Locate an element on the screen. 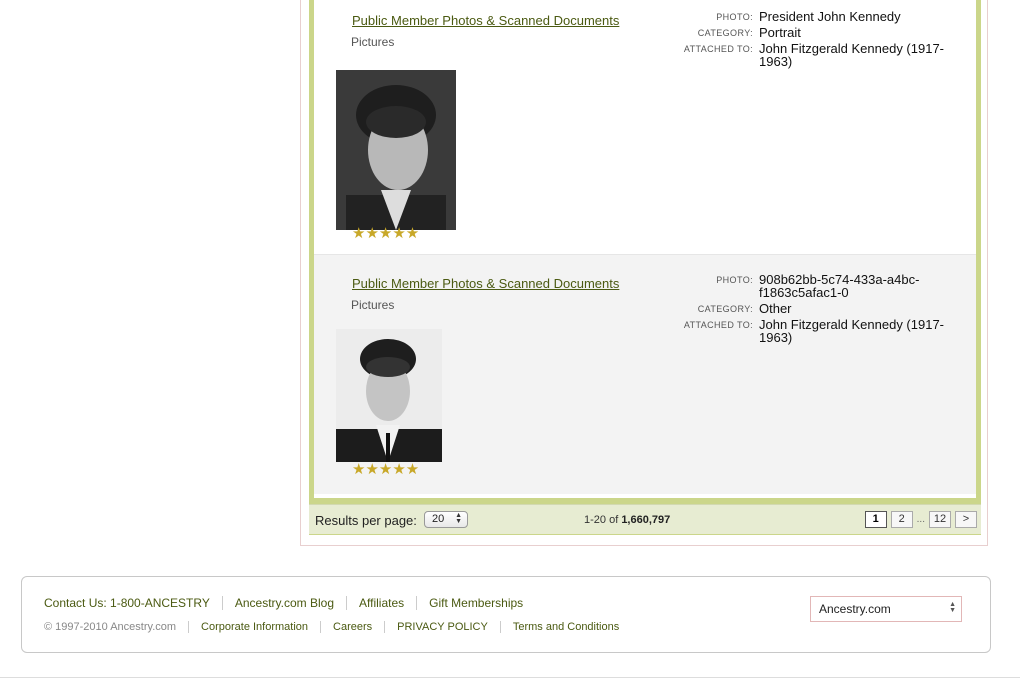 This screenshot has height=679, width=1020. terms-link: Terms and Conditions is located at coordinates (565, 627).